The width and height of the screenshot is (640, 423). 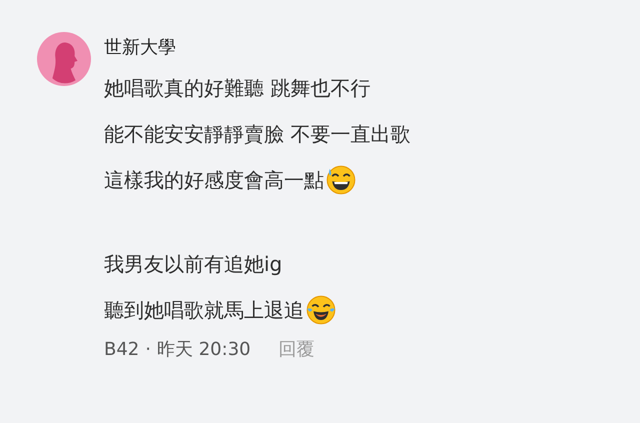 What do you see at coordinates (321, 310) in the screenshot?
I see `tears-of-joy-icon` at bounding box center [321, 310].